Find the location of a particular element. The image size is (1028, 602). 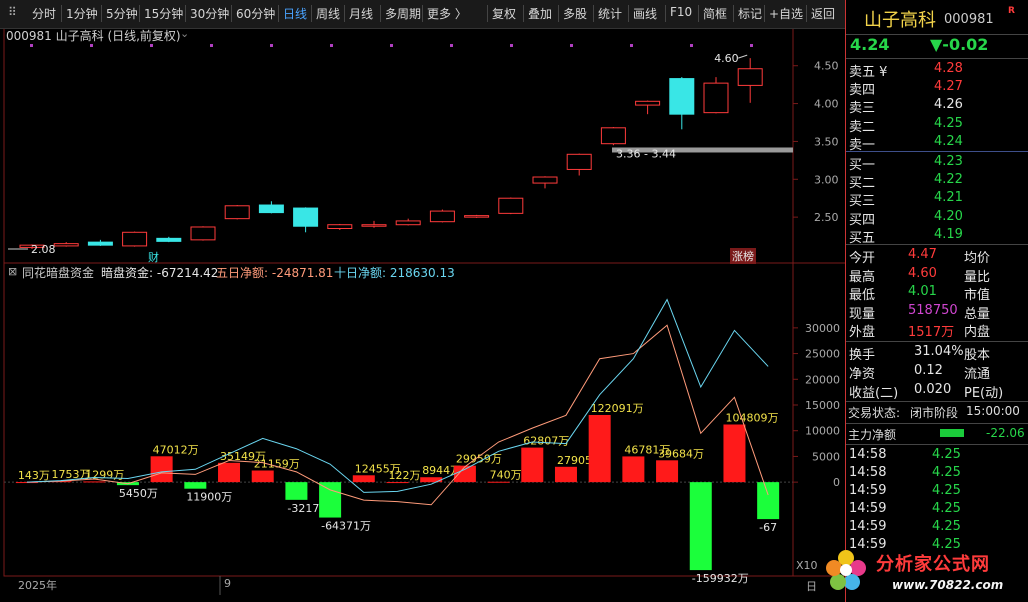

toolbar-item-19: +自选 is located at coordinates (786, 13).